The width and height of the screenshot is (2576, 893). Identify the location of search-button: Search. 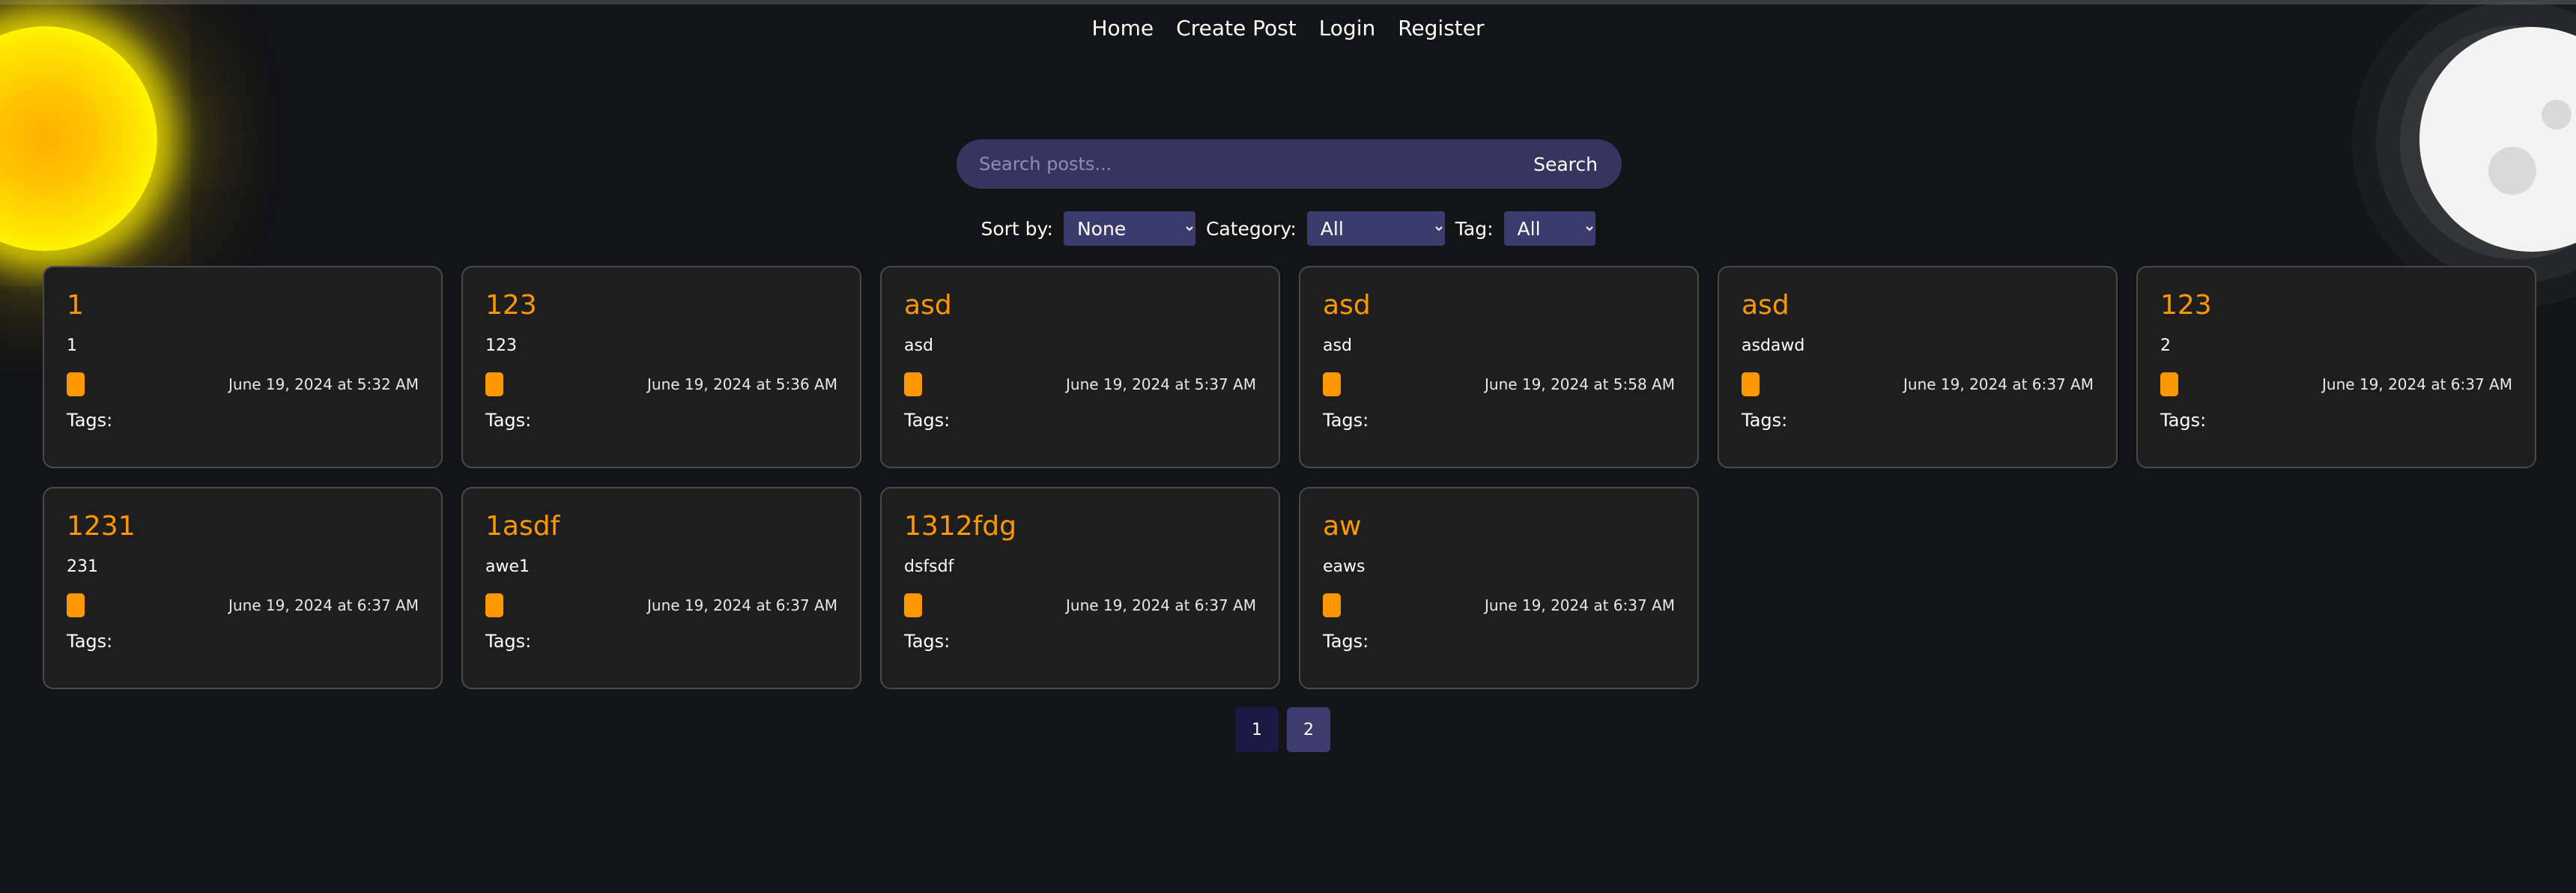
(1570, 164).